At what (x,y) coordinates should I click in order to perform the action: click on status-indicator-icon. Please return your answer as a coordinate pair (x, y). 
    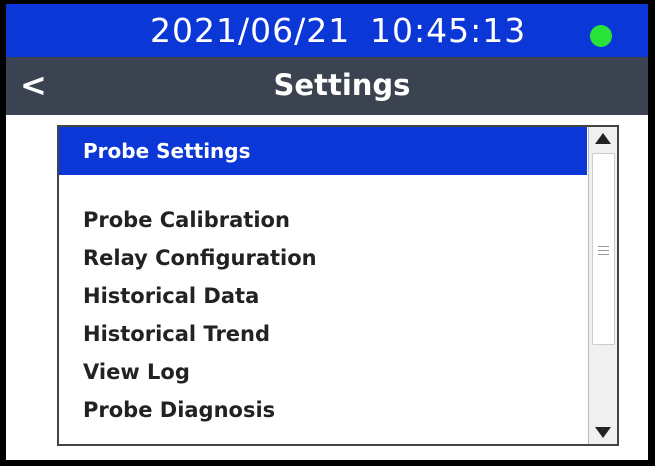
    Looking at the image, I should click on (601, 36).